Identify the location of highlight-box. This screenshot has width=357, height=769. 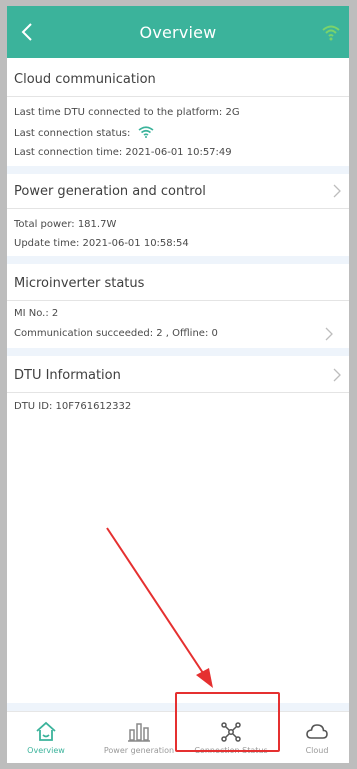
(227, 722).